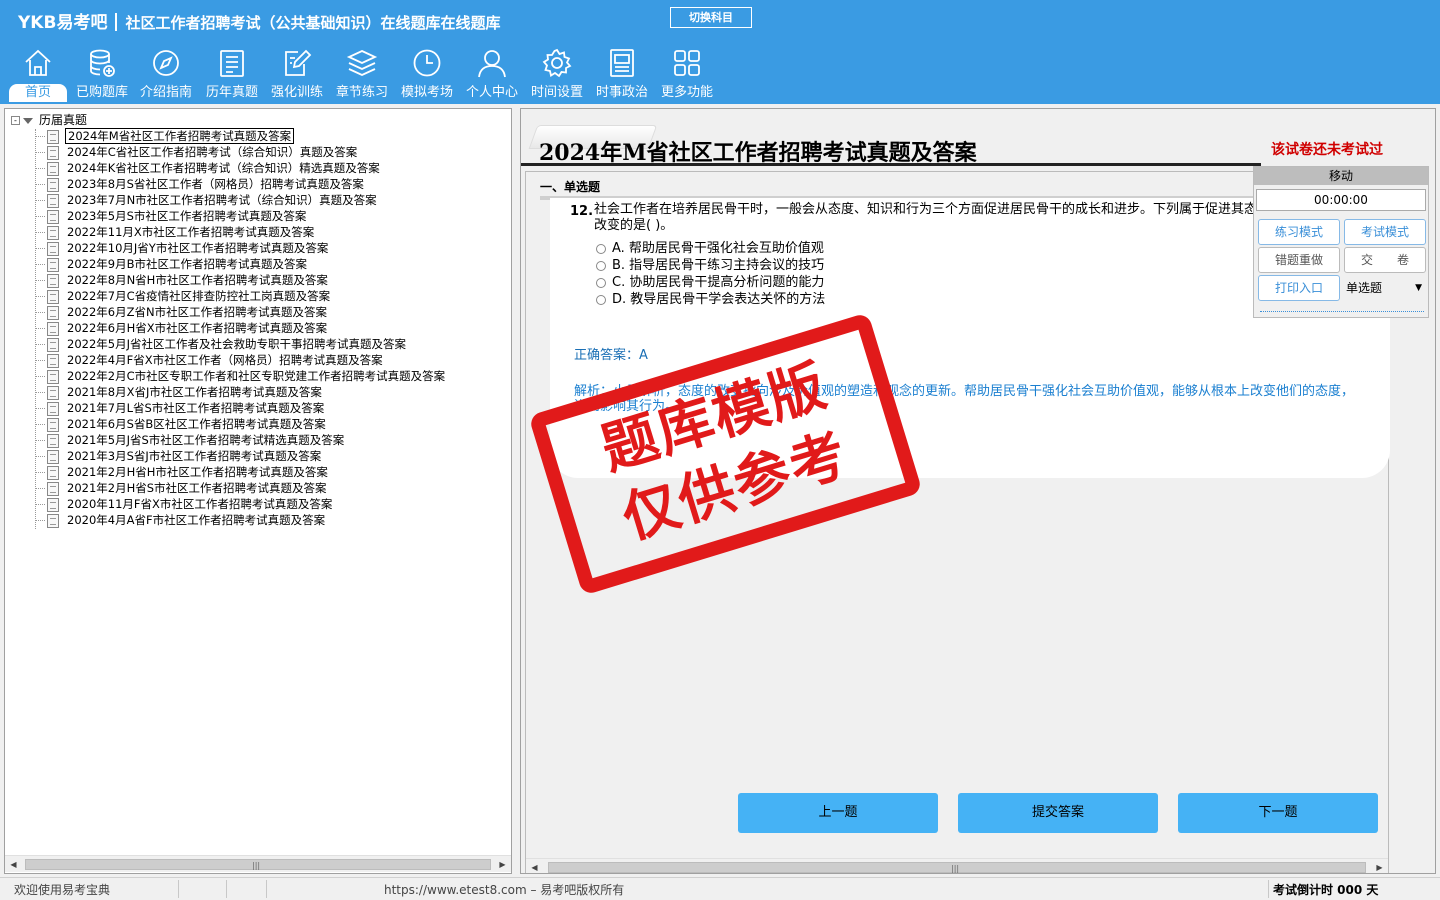 The width and height of the screenshot is (1440, 900). What do you see at coordinates (1341, 176) in the screenshot?
I see `move-handle: 移动` at bounding box center [1341, 176].